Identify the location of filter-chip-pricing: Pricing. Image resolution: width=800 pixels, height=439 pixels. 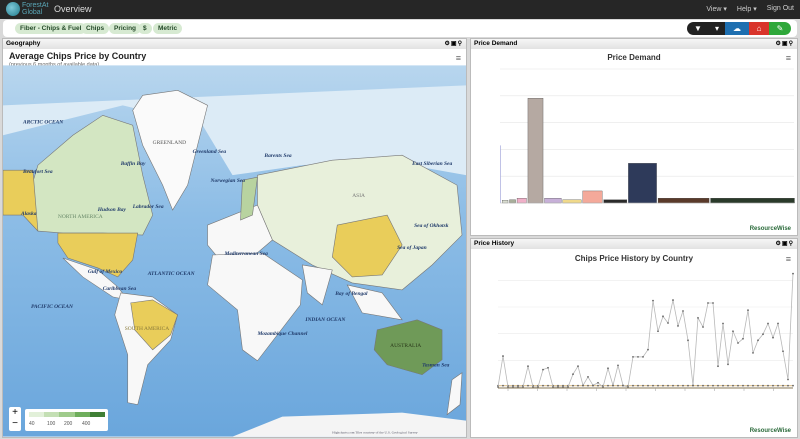
(125, 28).